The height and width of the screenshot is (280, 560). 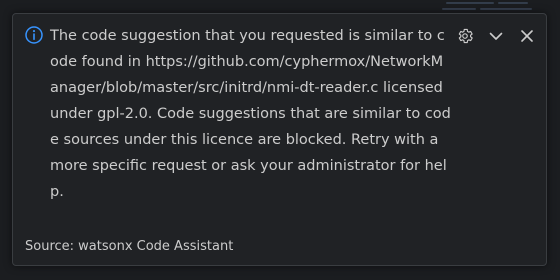 I want to click on close-icon, so click(x=527, y=36).